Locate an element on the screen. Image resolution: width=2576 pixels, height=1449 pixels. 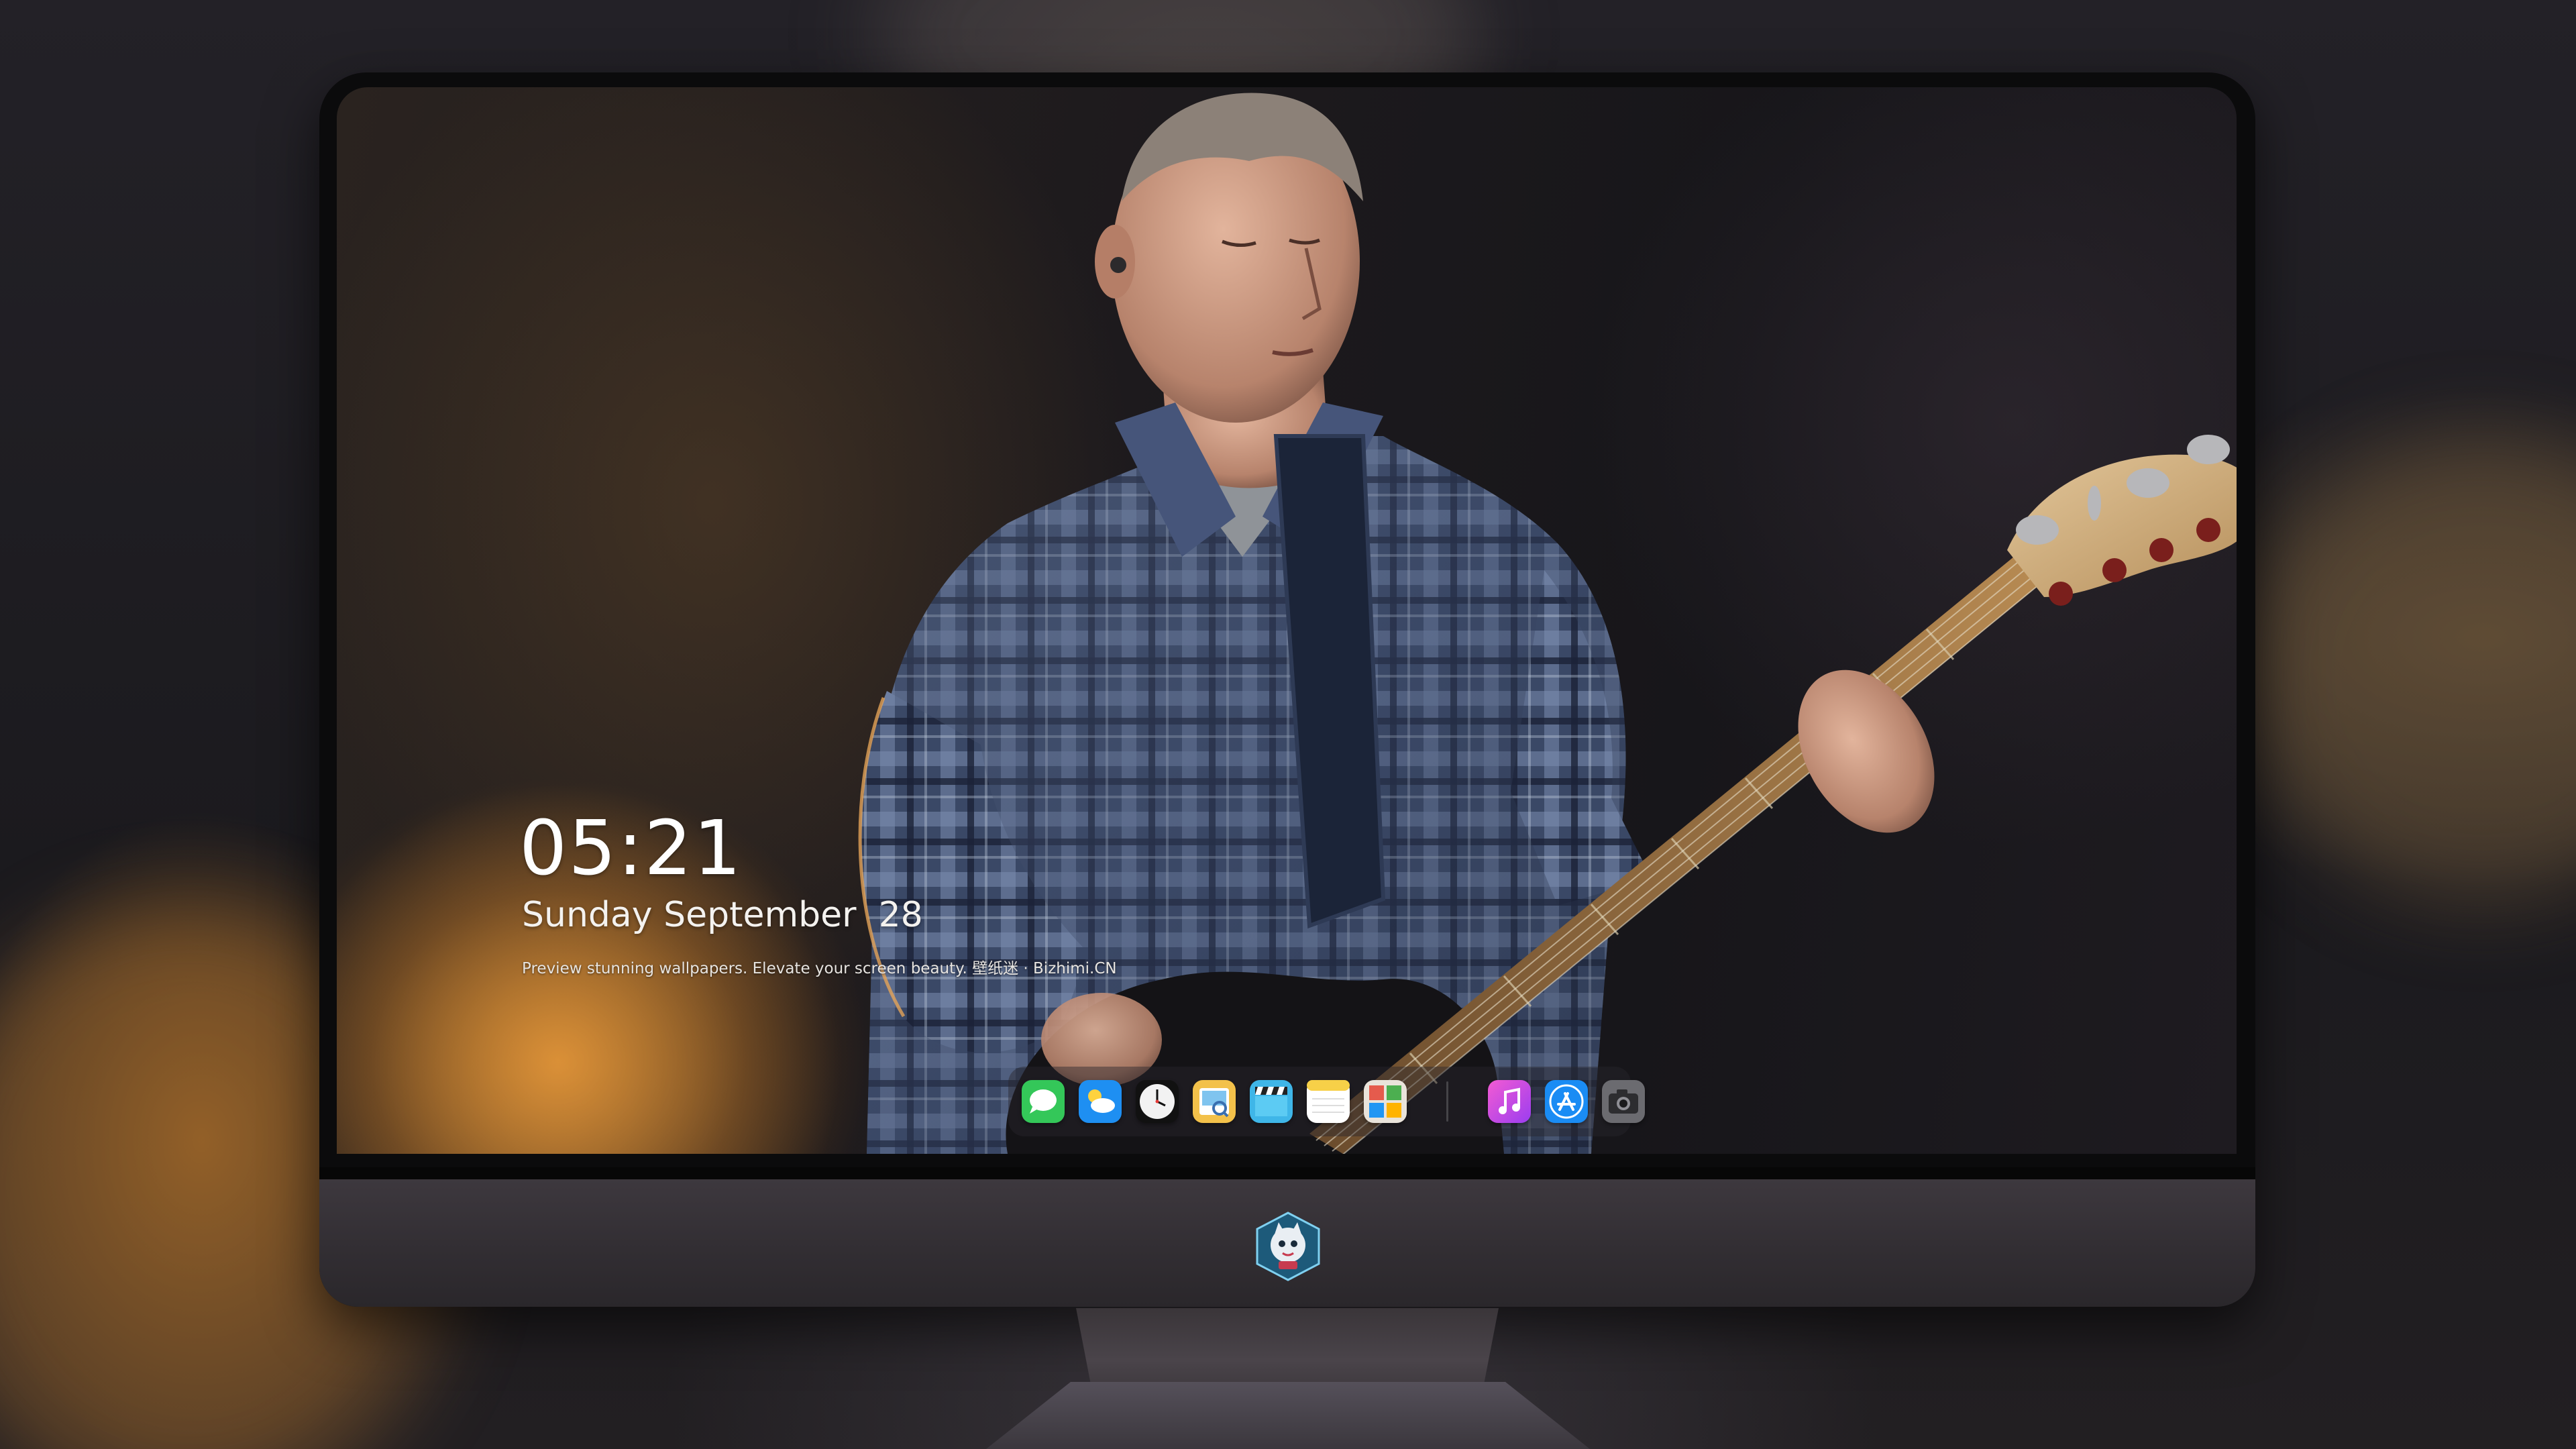
monitor-chin is located at coordinates (1287, 1237).